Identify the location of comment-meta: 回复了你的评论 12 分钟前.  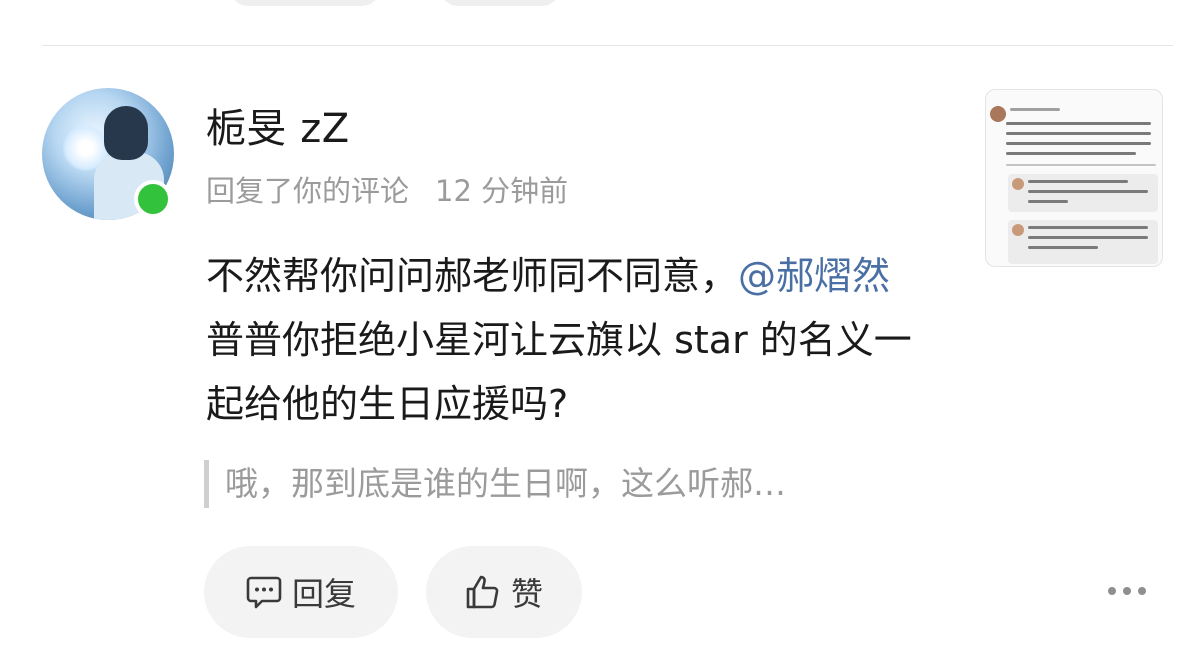
(387, 189).